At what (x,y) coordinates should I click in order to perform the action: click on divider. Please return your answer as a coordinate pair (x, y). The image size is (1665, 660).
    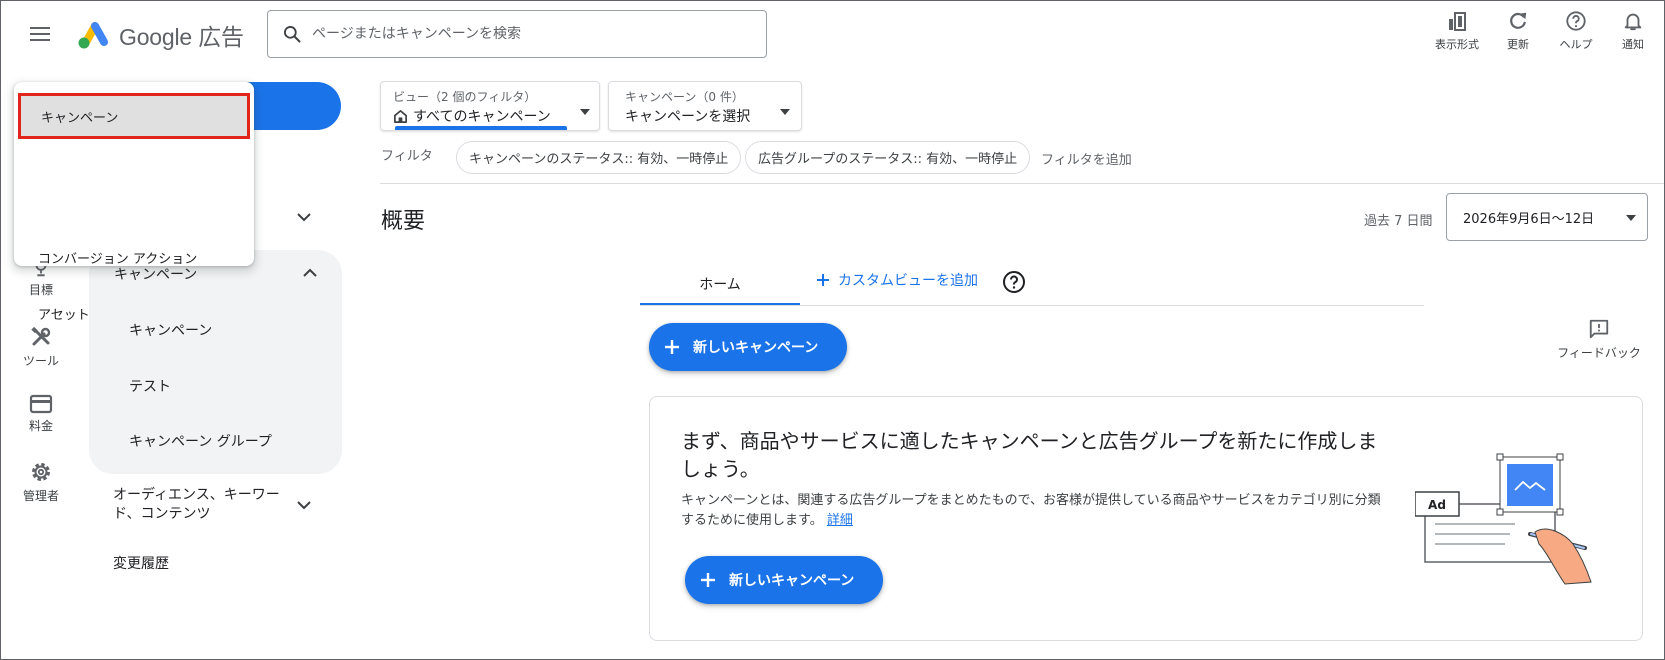
    Looking at the image, I should click on (1022, 183).